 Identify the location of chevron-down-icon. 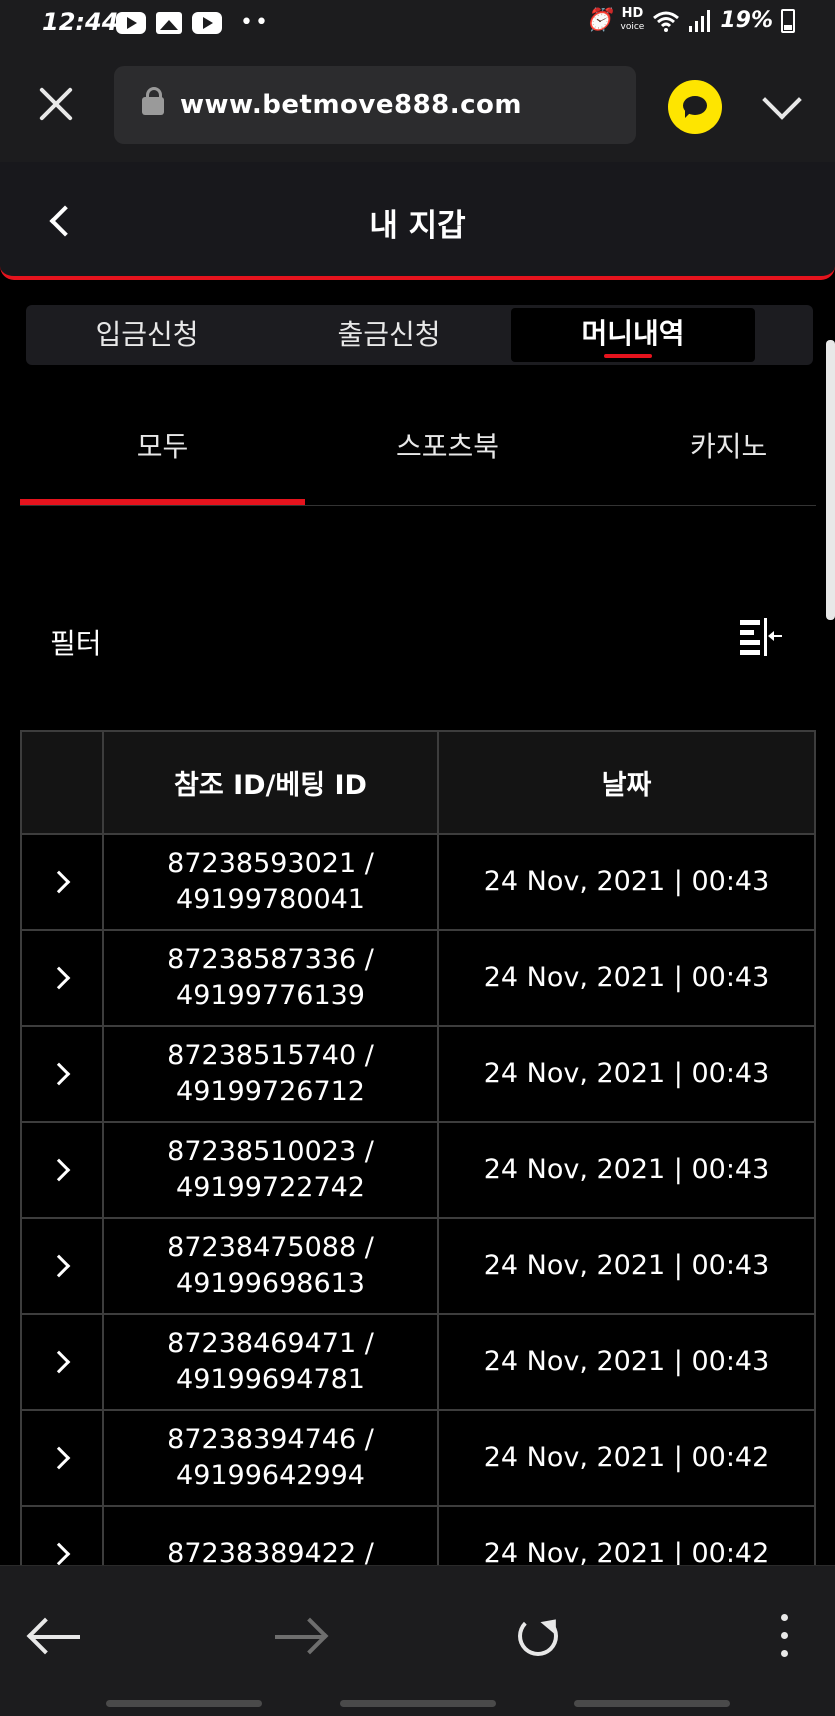
(780, 104).